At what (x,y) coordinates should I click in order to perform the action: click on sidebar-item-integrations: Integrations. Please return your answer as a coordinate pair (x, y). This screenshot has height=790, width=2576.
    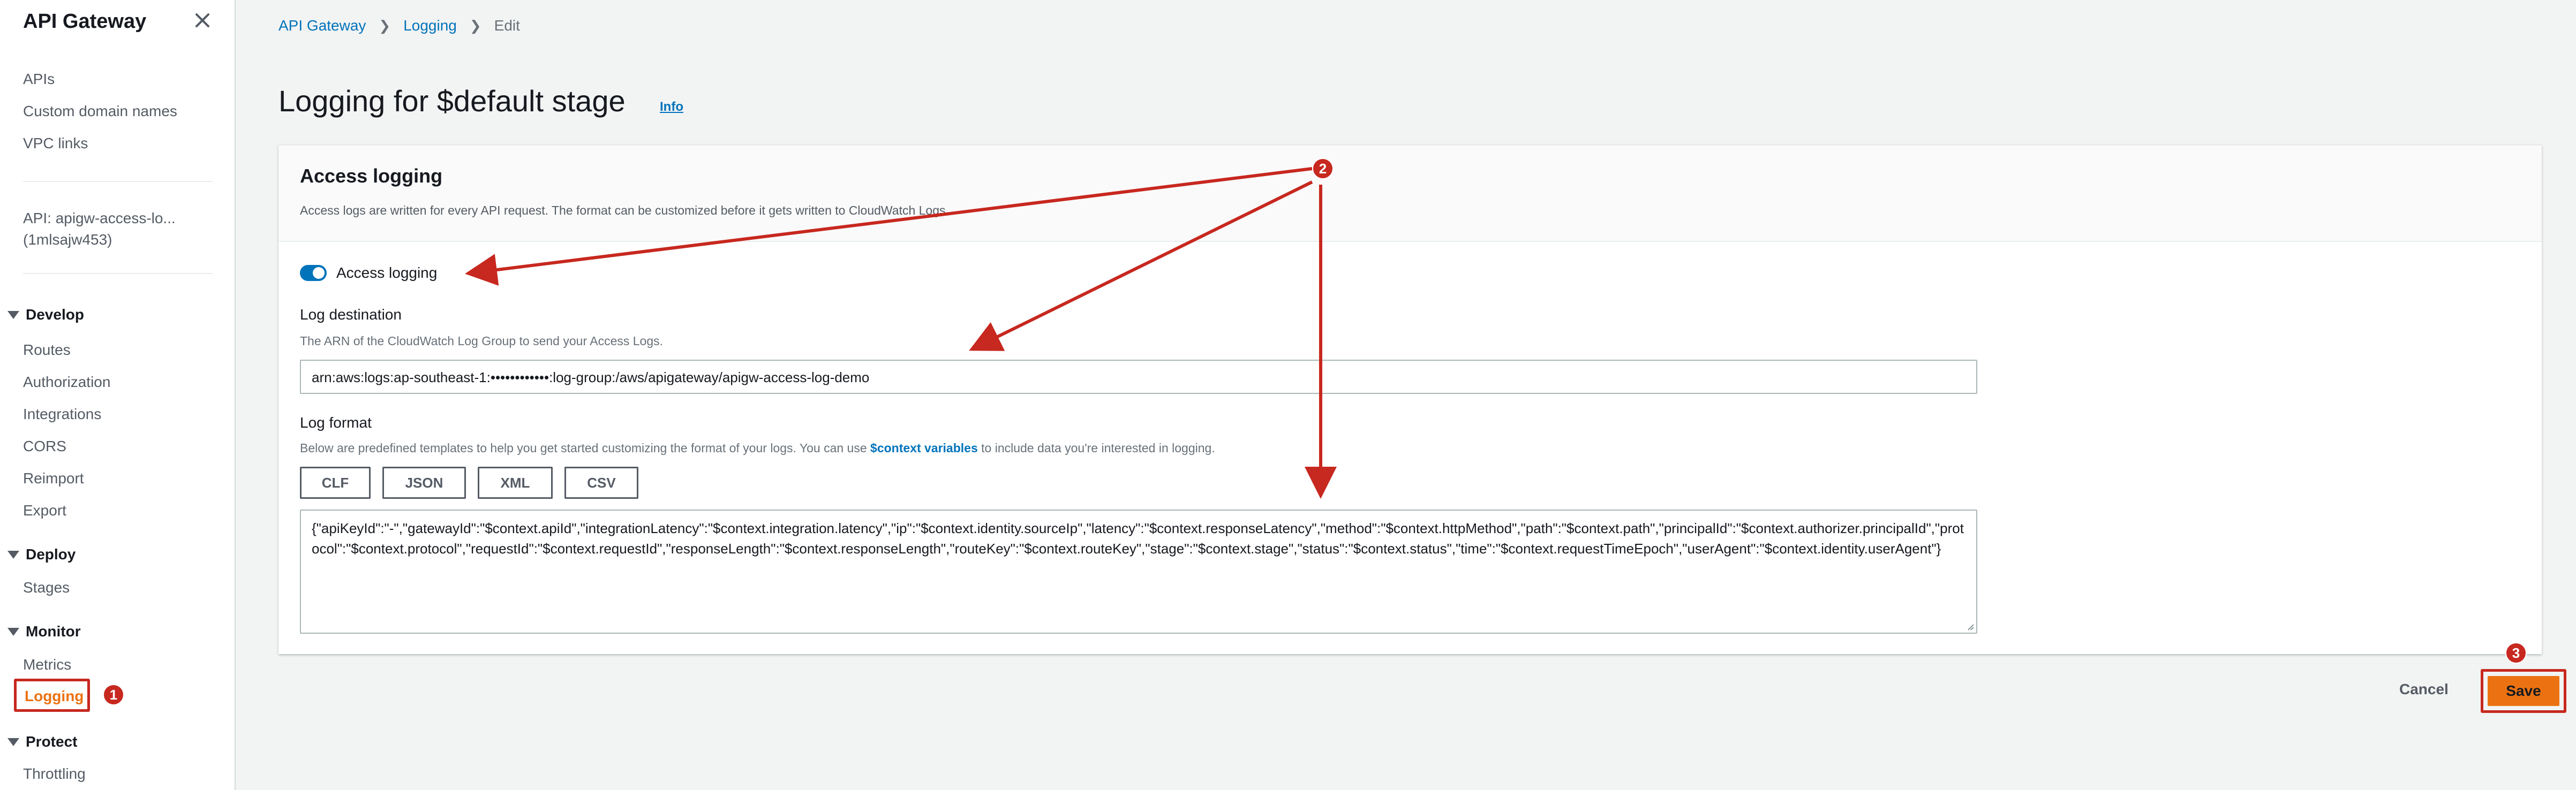
    Looking at the image, I should click on (62, 414).